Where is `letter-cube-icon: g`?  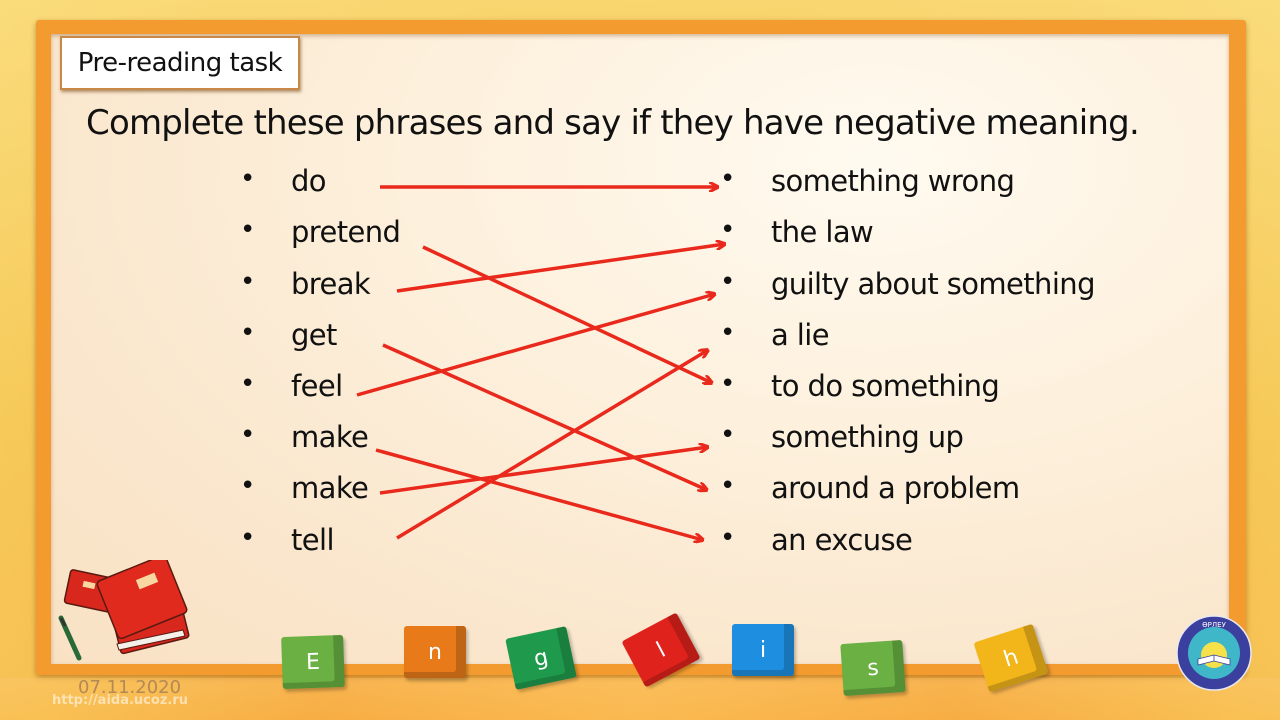 letter-cube-icon: g is located at coordinates (541, 658).